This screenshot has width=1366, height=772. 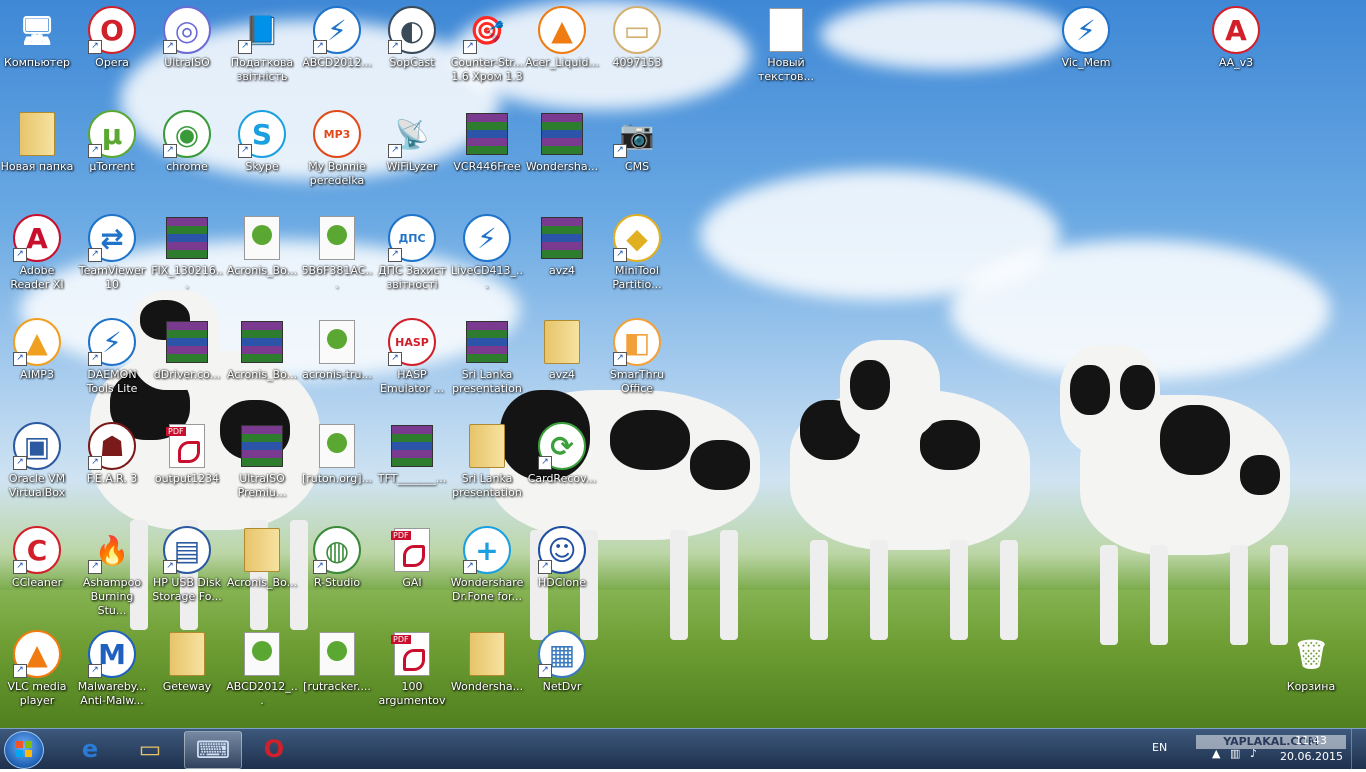 I want to click on ultraiso-icon: ◎ ↗ UltraISO, so click(x=187, y=36).